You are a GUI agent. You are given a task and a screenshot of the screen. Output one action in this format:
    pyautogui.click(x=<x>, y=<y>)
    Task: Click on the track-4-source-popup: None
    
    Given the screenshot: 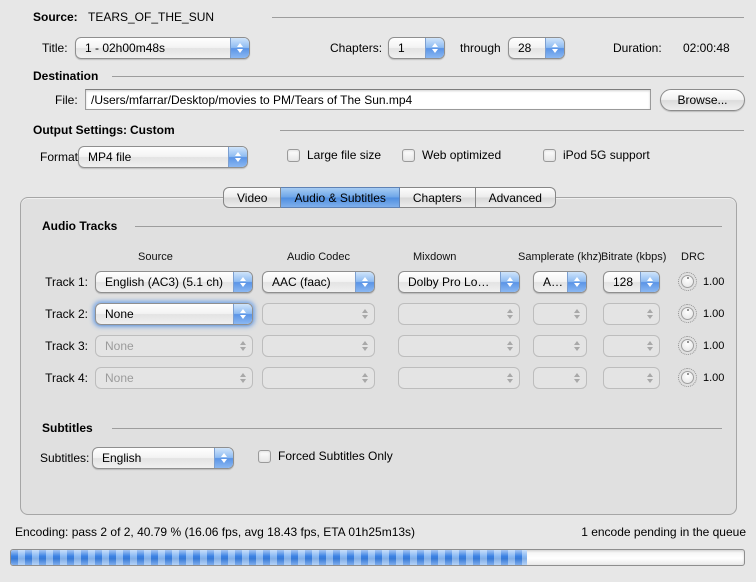 What is the action you would take?
    pyautogui.click(x=174, y=378)
    